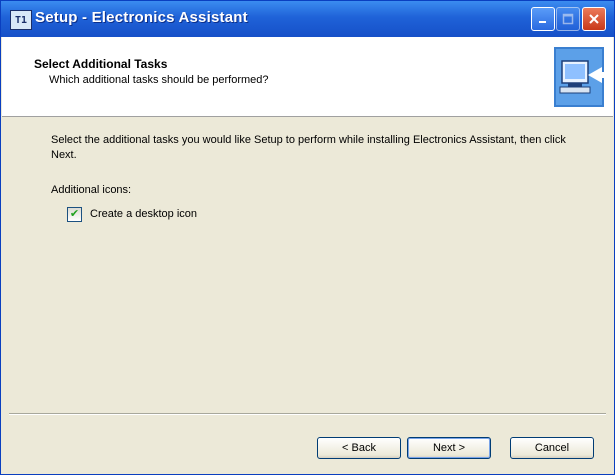 This screenshot has width=615, height=475. I want to click on next-button: Next >, so click(449, 448).